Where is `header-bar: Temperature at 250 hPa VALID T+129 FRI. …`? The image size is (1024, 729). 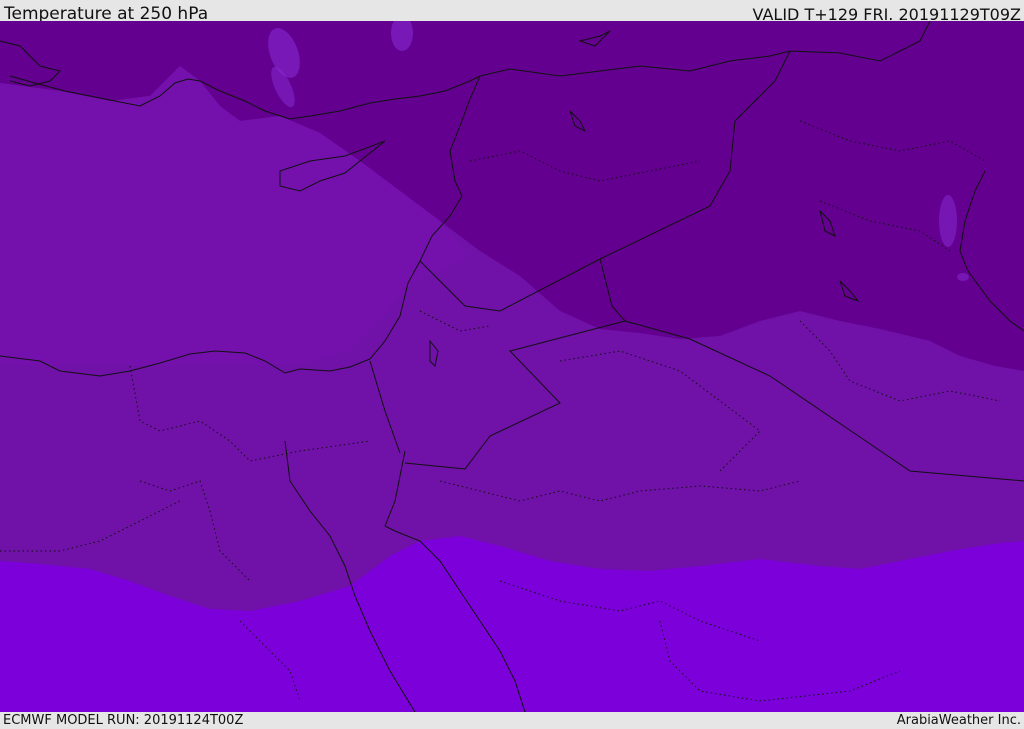
header-bar: Temperature at 250 hPa VALID T+129 FRI. … is located at coordinates (512, 12).